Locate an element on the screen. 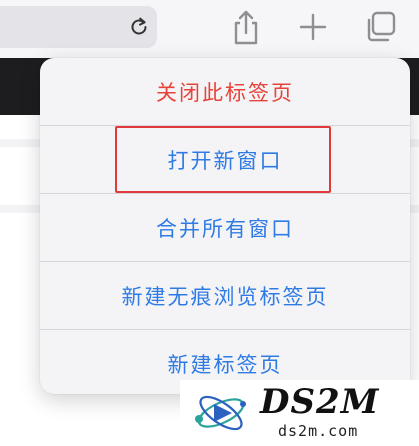  share-icon is located at coordinates (246, 27).